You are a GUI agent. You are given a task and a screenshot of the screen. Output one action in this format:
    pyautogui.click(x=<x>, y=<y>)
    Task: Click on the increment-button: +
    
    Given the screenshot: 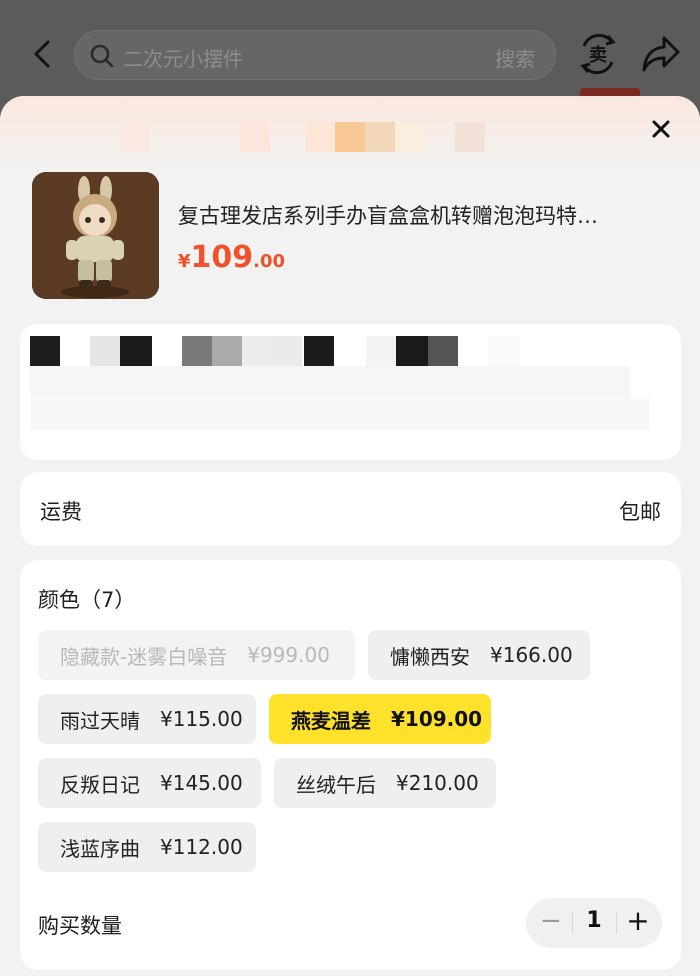 What is the action you would take?
    pyautogui.click(x=638, y=920)
    